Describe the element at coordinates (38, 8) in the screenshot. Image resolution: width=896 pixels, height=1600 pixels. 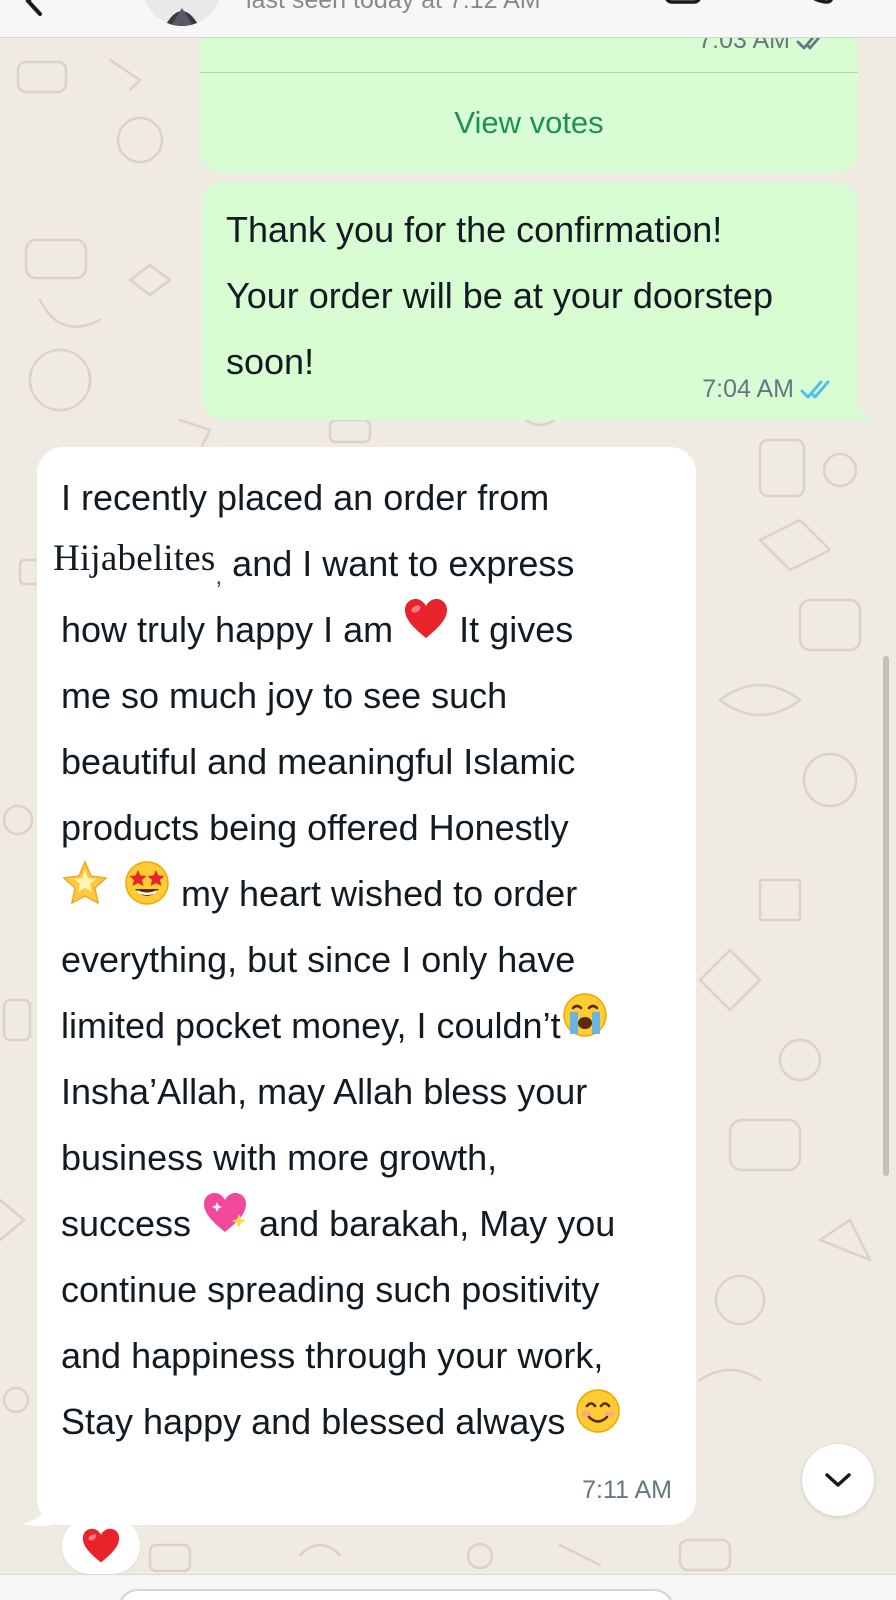
I see `back-icon` at that location.